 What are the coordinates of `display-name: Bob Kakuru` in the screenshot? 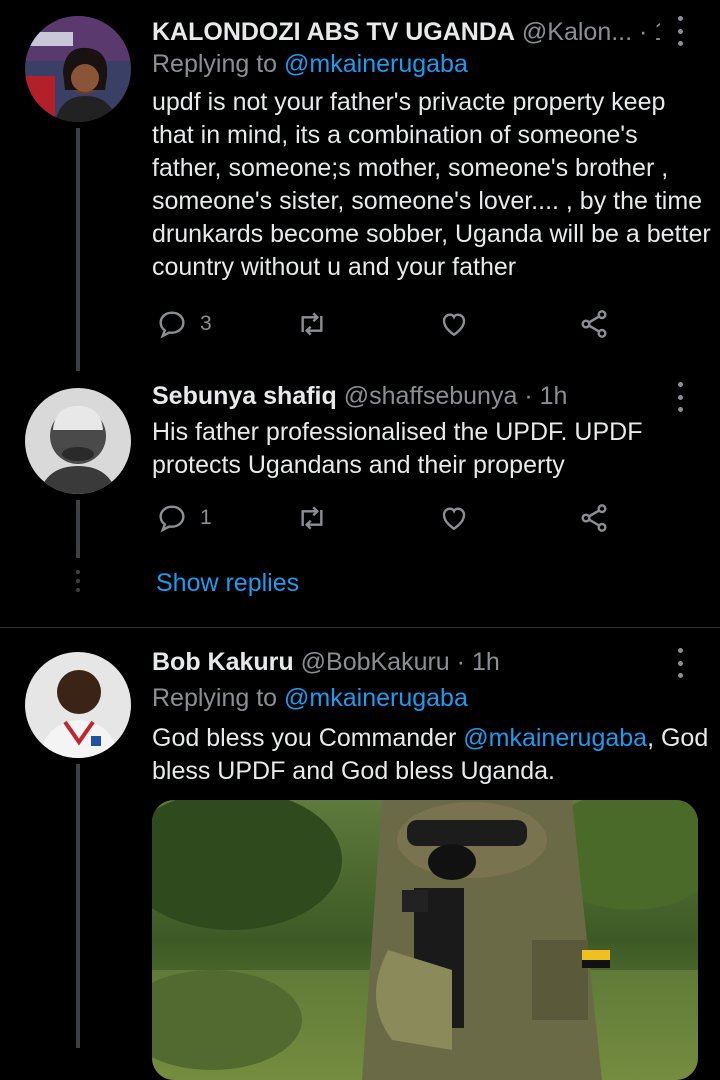 It's located at (223, 662).